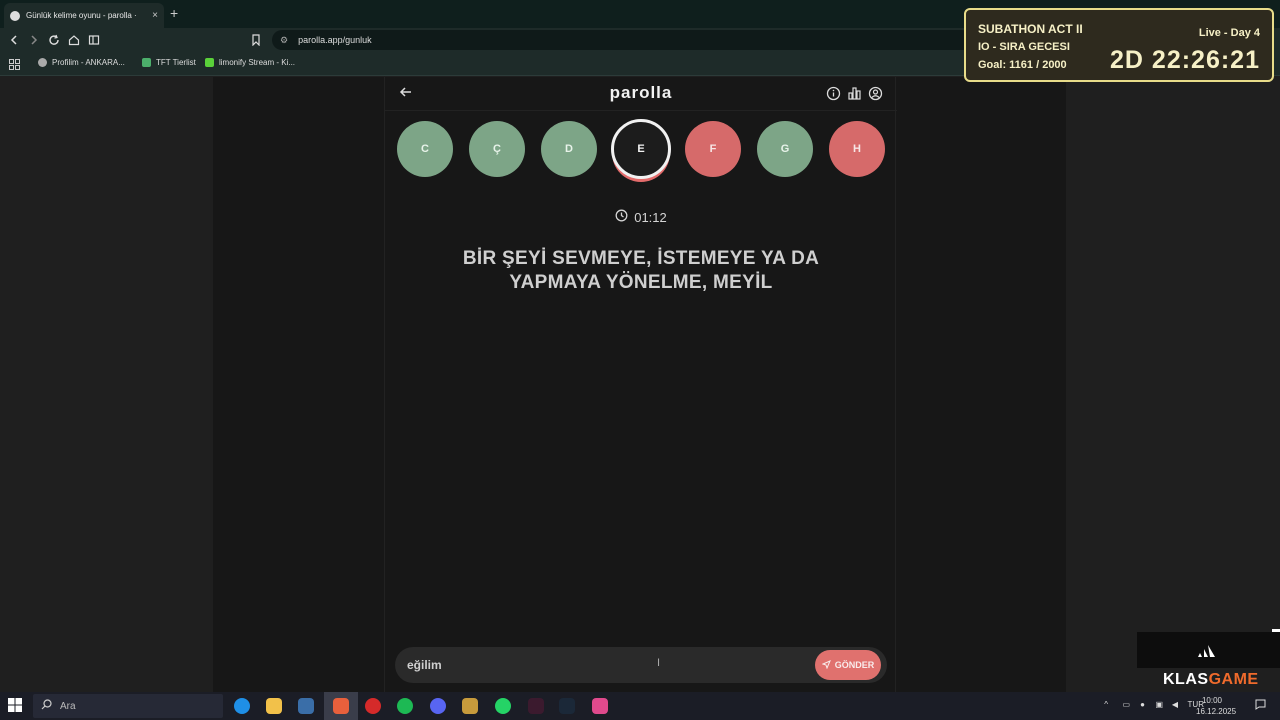 This screenshot has height=720, width=1280. I want to click on steam-icon, so click(567, 706).